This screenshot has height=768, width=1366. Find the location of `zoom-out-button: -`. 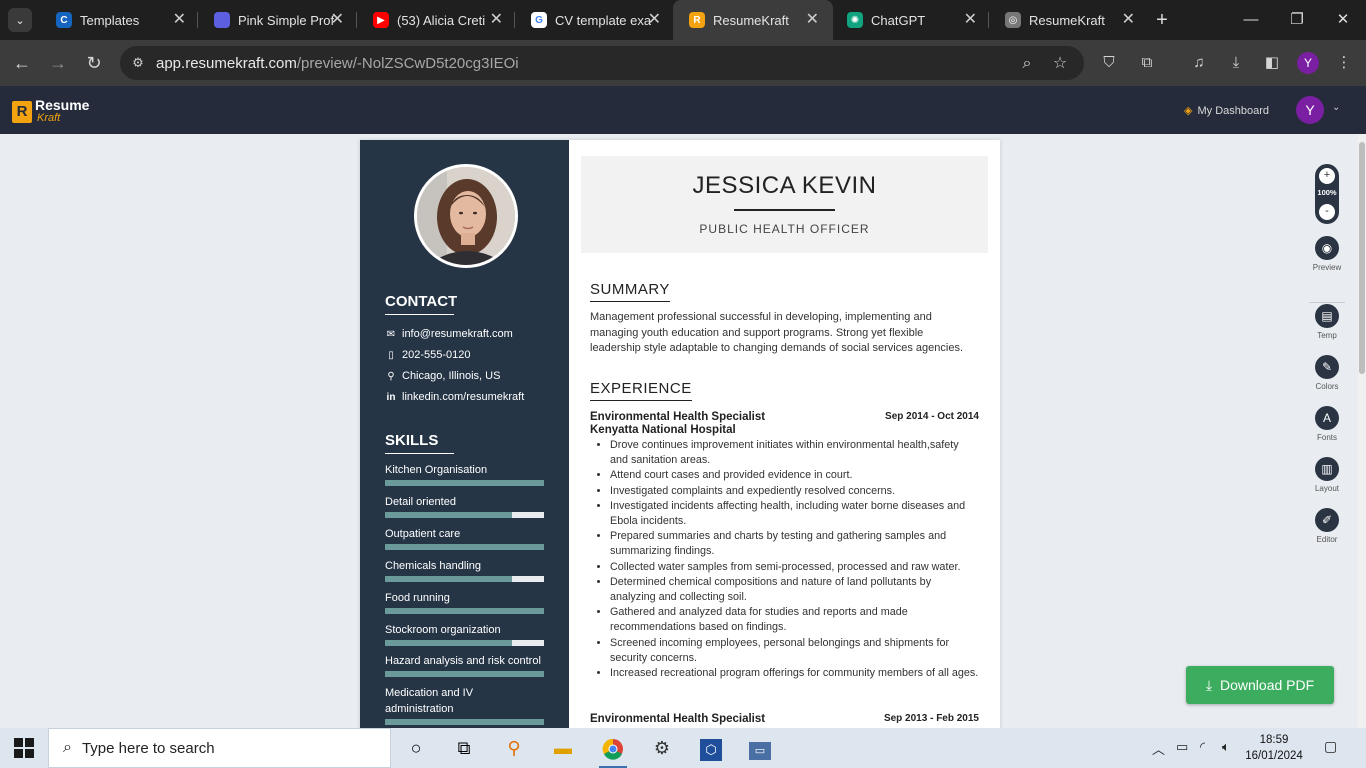

zoom-out-button: - is located at coordinates (1327, 212).